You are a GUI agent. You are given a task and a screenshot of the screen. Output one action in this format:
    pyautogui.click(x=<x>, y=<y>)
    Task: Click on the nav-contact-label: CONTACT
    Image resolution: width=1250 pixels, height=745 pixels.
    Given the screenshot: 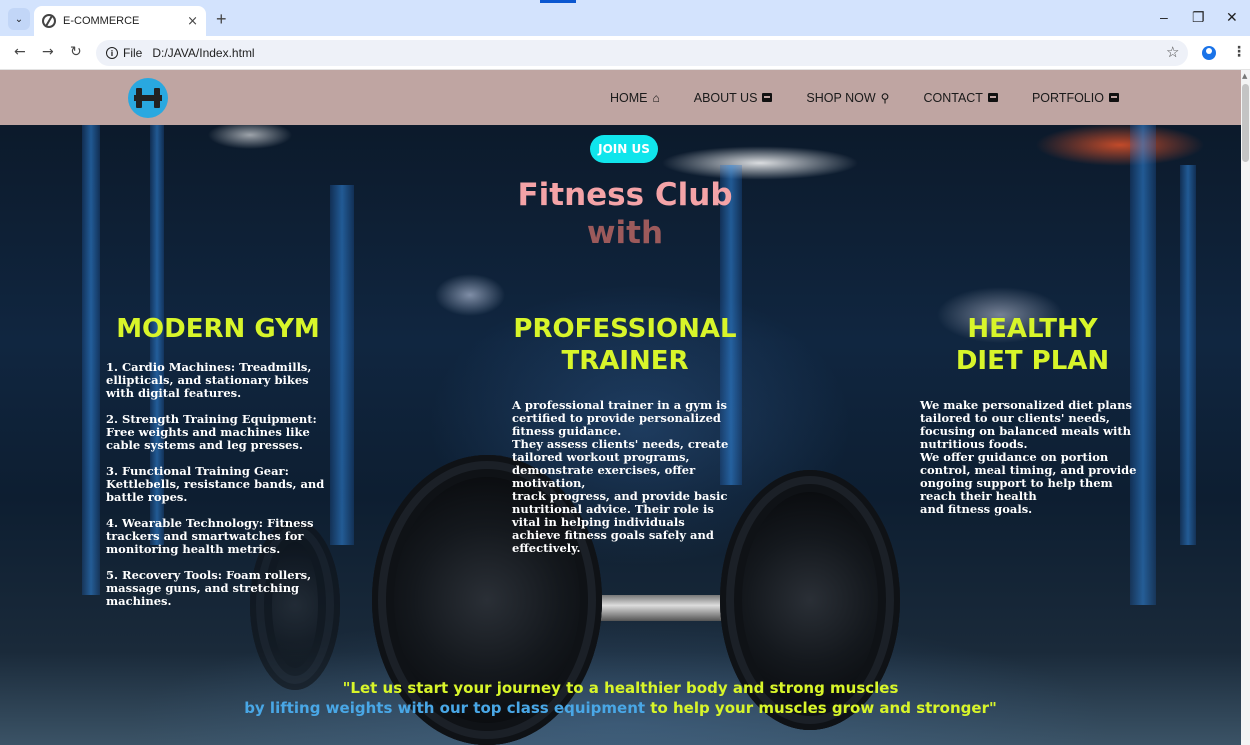 What is the action you would take?
    pyautogui.click(x=953, y=97)
    